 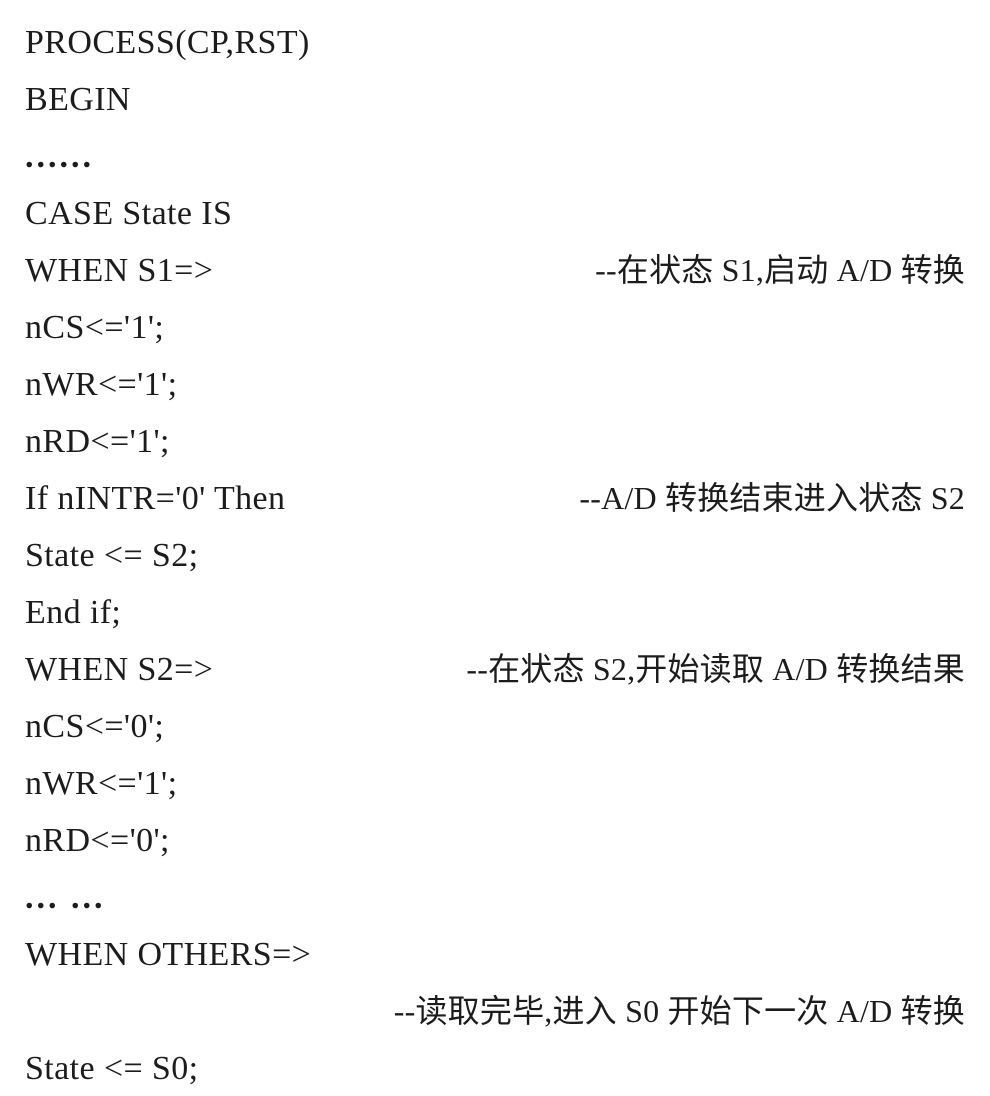 I want to click on code-text: State <= S0;, so click(x=112, y=1068).